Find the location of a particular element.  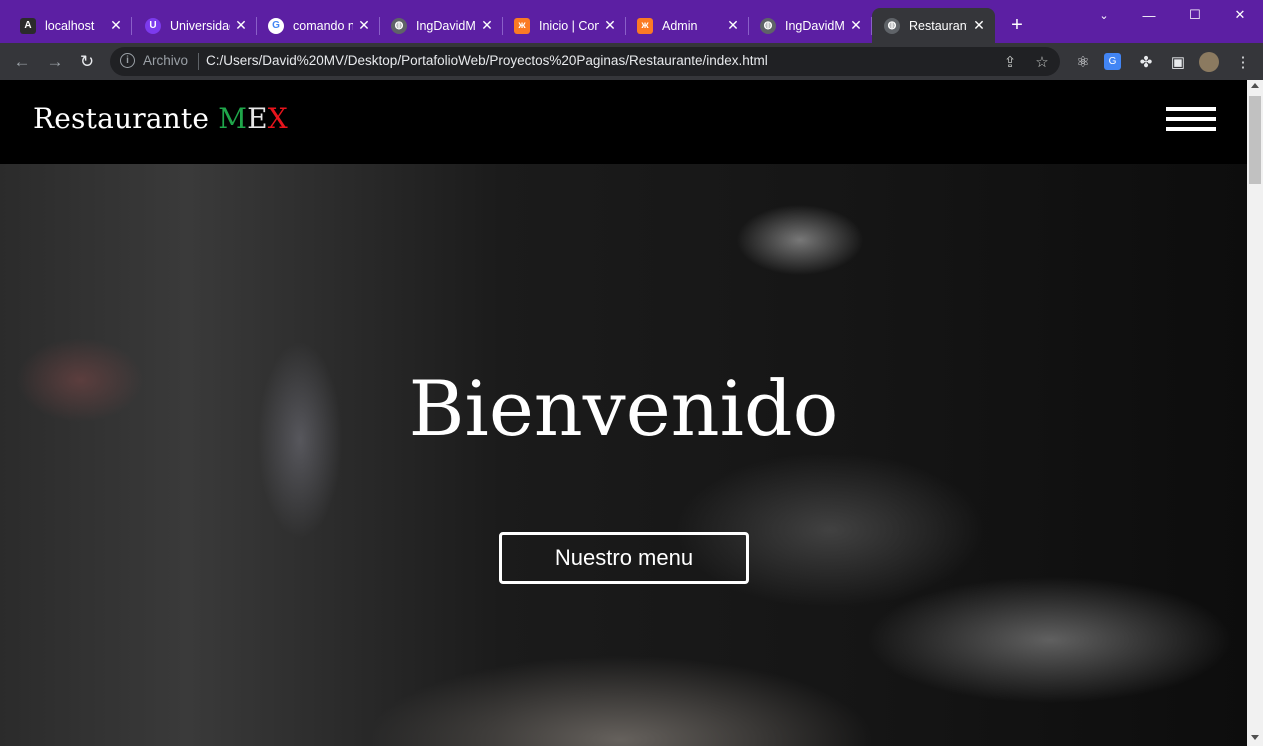

minimize-button: — is located at coordinates (1149, 15).